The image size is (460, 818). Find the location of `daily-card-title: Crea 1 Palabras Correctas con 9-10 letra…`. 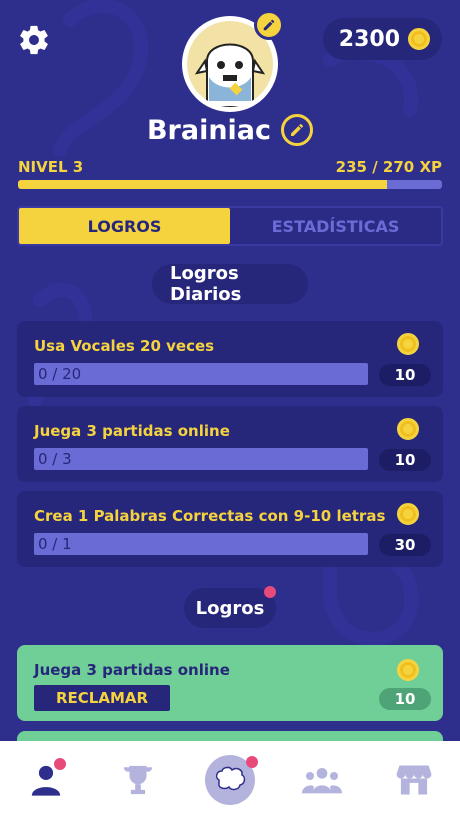

daily-card-title: Crea 1 Palabras Correctas con 9-10 letra… is located at coordinates (210, 516).